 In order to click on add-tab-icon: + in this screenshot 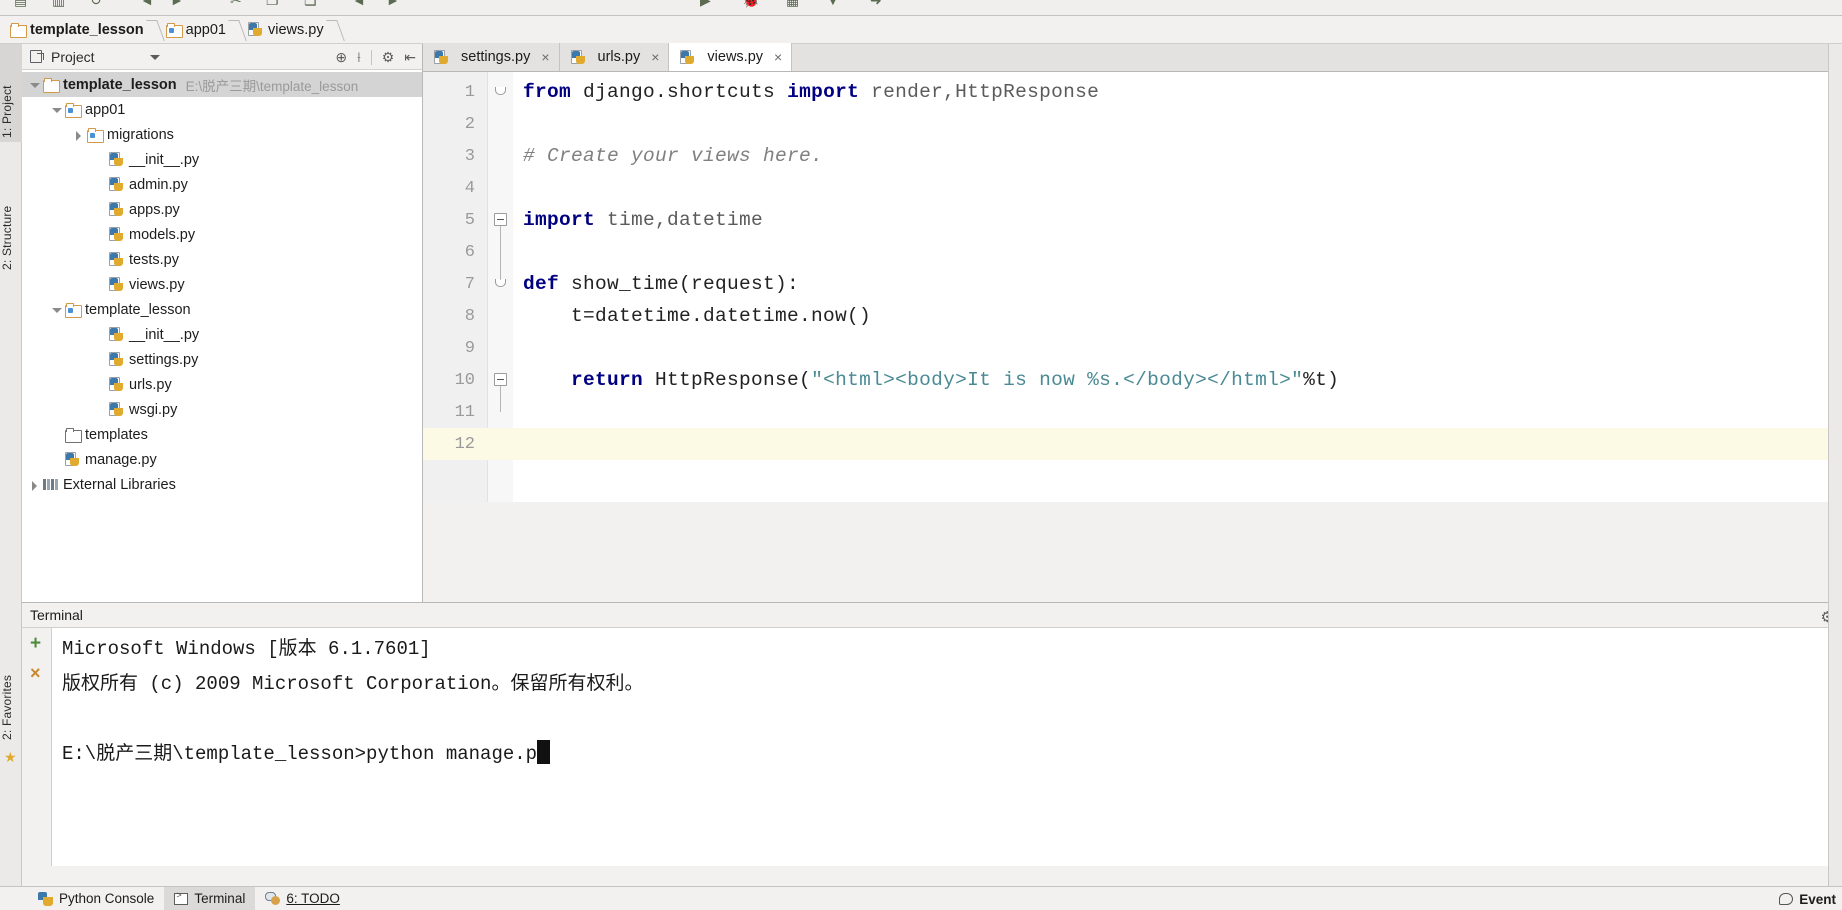, I will do `click(35, 643)`.